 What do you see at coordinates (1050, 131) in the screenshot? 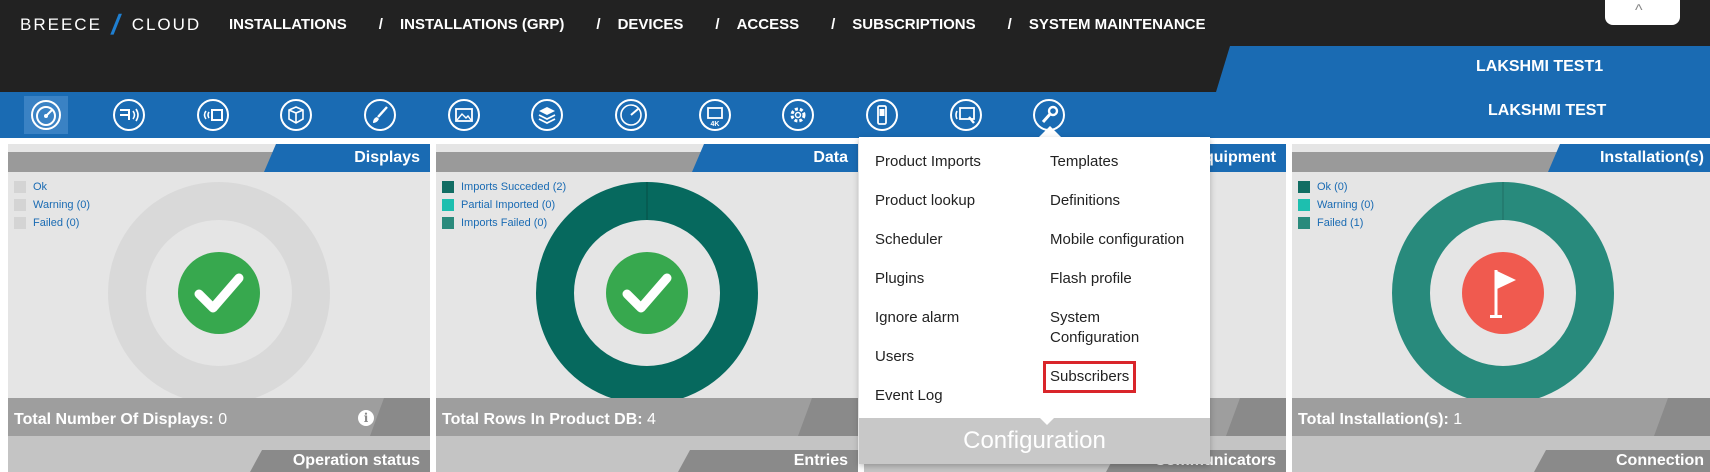
I see `dropdown-caret` at bounding box center [1050, 131].